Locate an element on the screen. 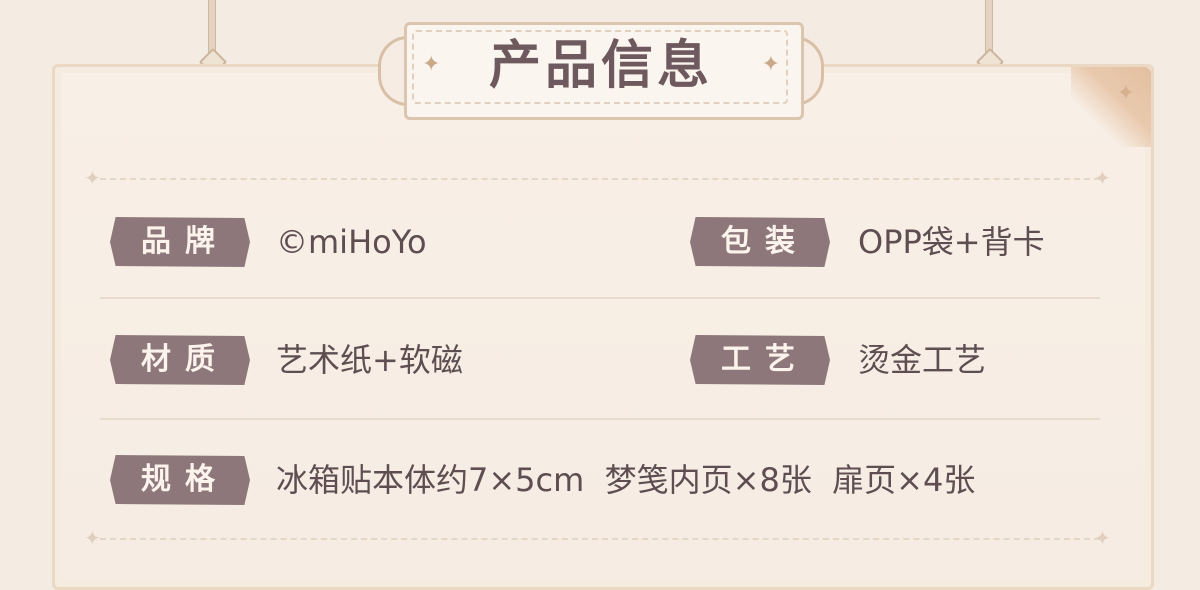 The image size is (1200, 590). section-title: 产品信息 is located at coordinates (600, 65).